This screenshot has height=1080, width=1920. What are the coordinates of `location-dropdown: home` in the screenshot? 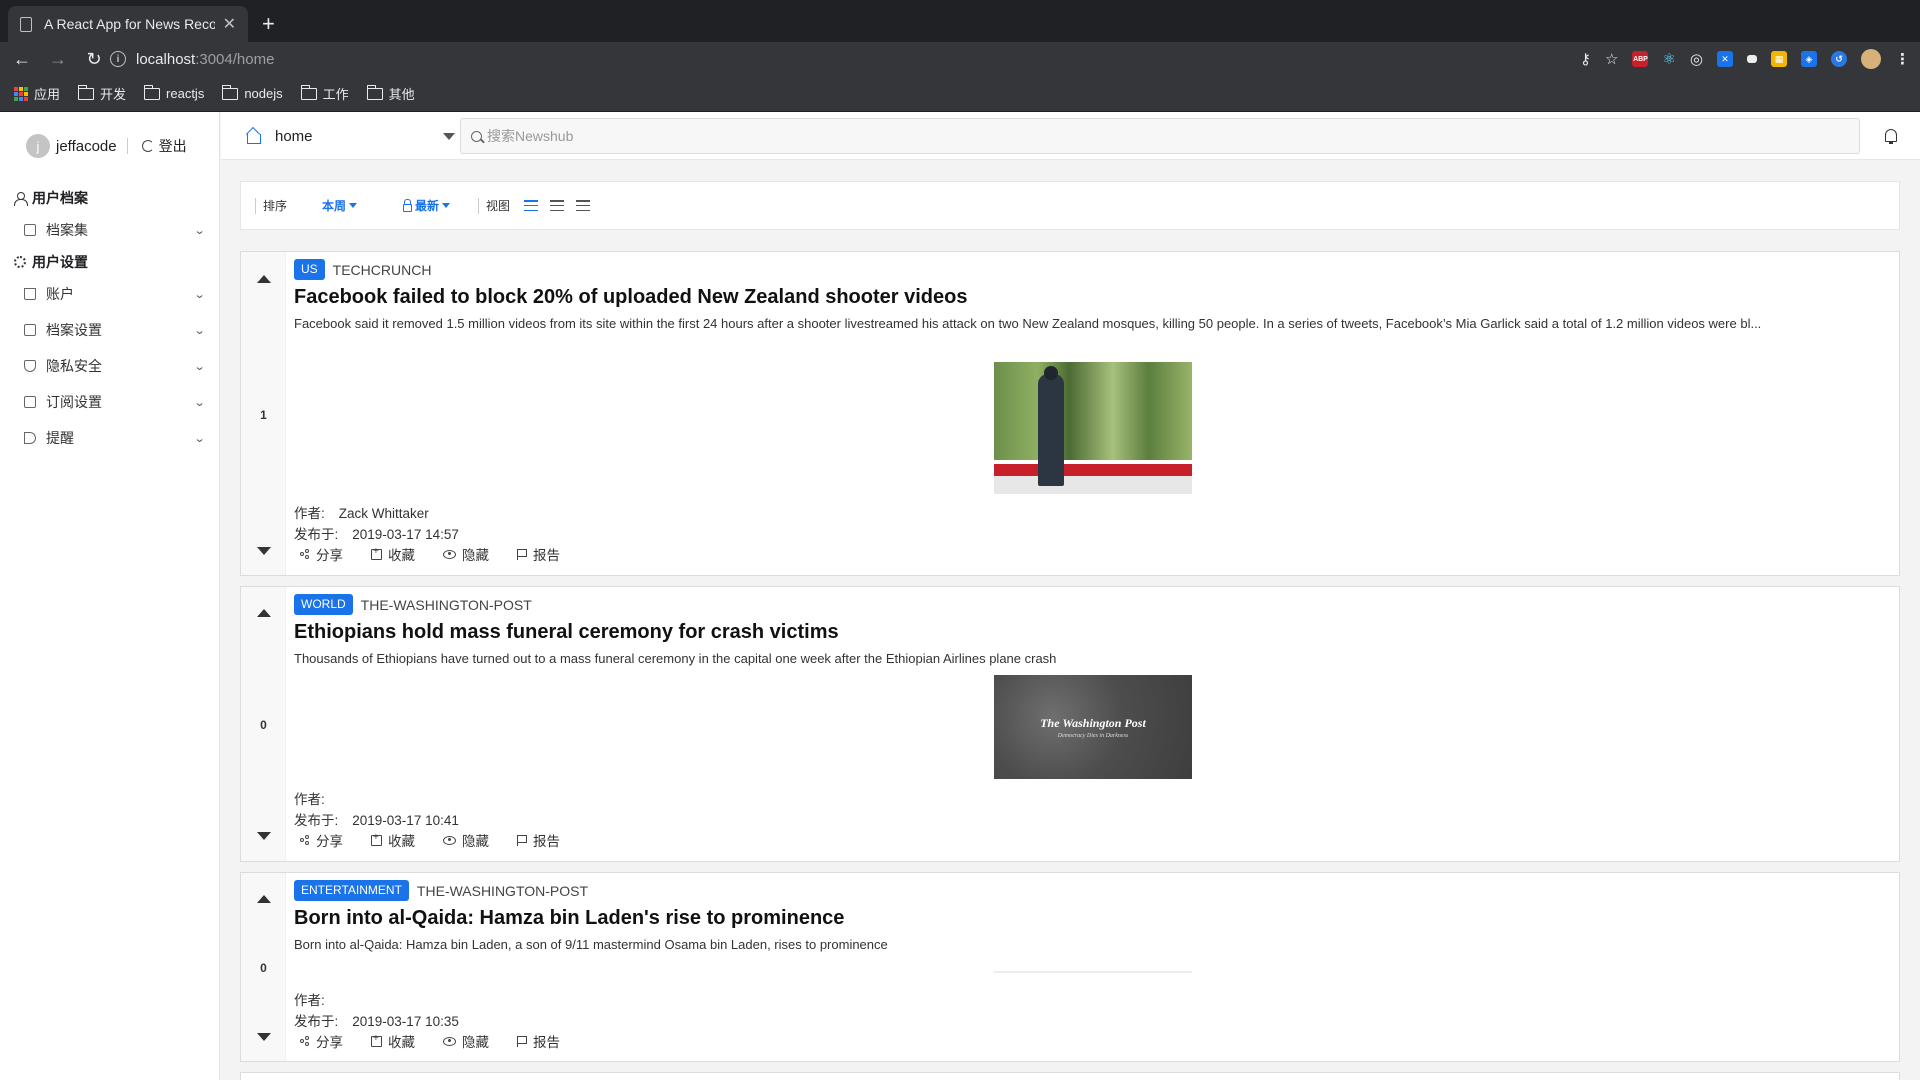 It's located at (350, 136).